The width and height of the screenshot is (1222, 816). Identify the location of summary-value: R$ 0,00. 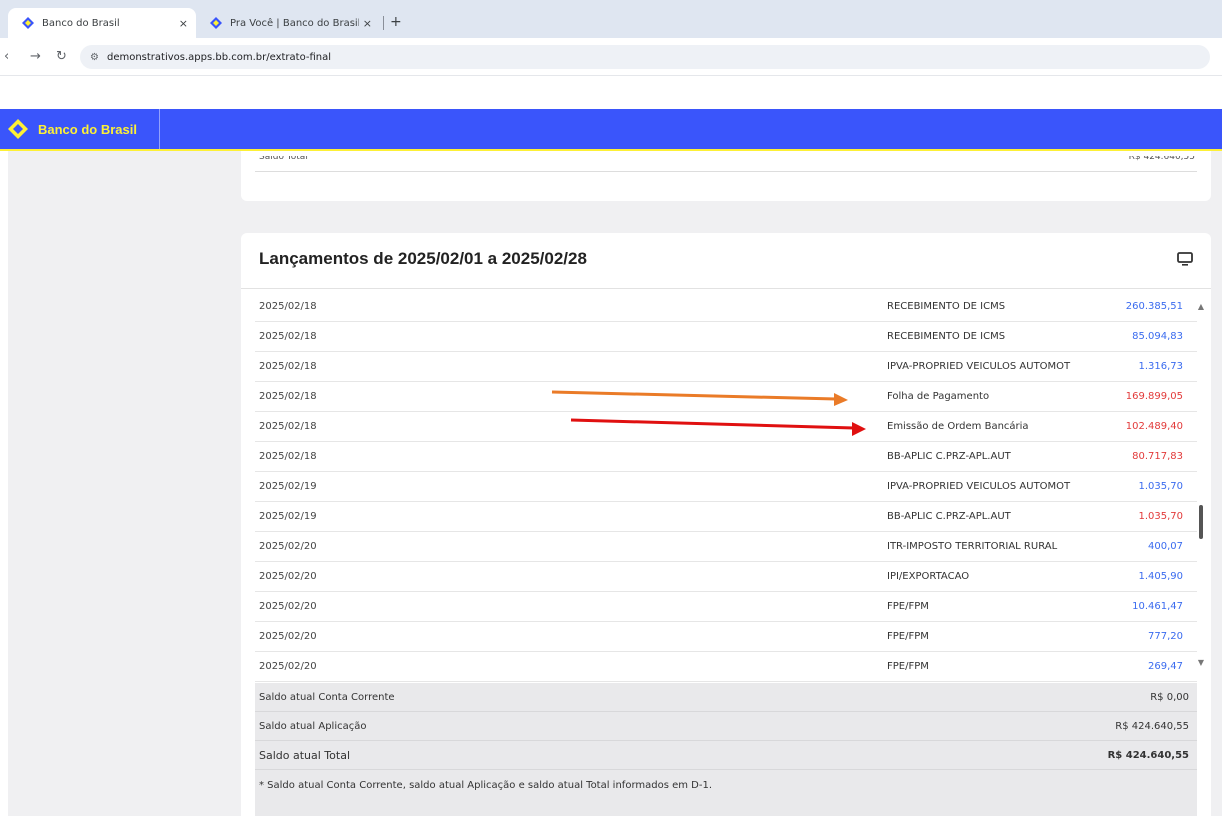
(1169, 697).